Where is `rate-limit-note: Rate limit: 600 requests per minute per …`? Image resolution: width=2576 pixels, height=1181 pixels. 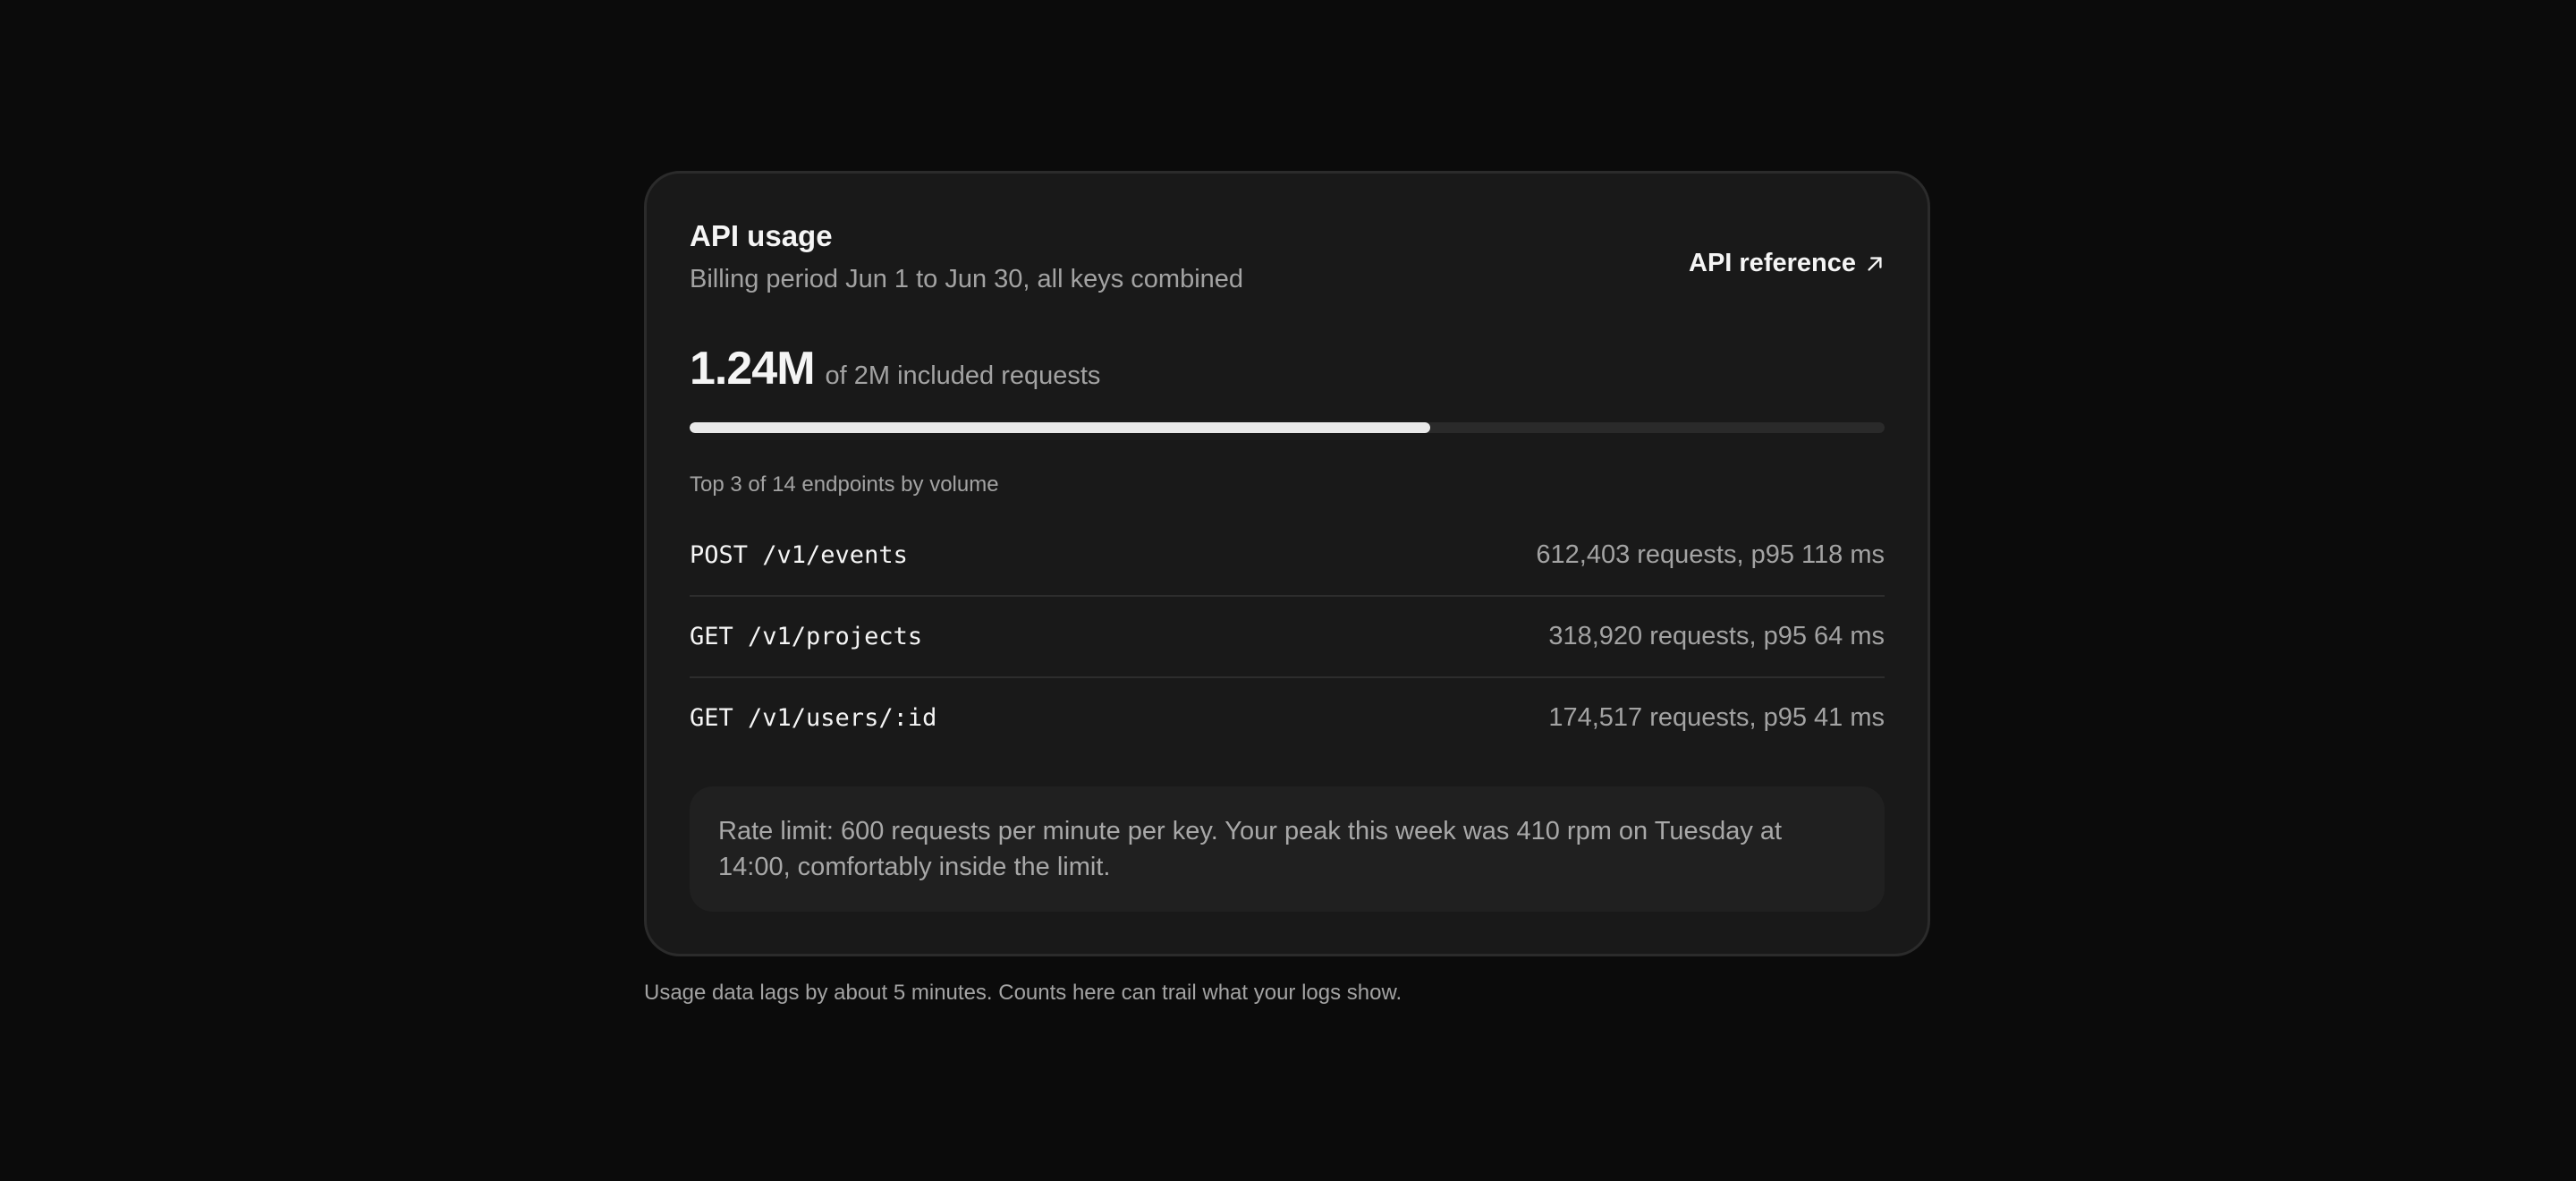
rate-limit-note: Rate limit: 600 requests per minute per … is located at coordinates (1287, 849).